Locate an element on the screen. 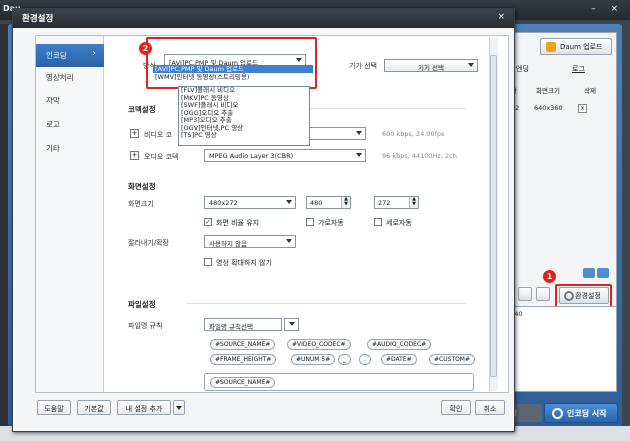  list-tabs: 엔딩 로그 is located at coordinates (562, 69).